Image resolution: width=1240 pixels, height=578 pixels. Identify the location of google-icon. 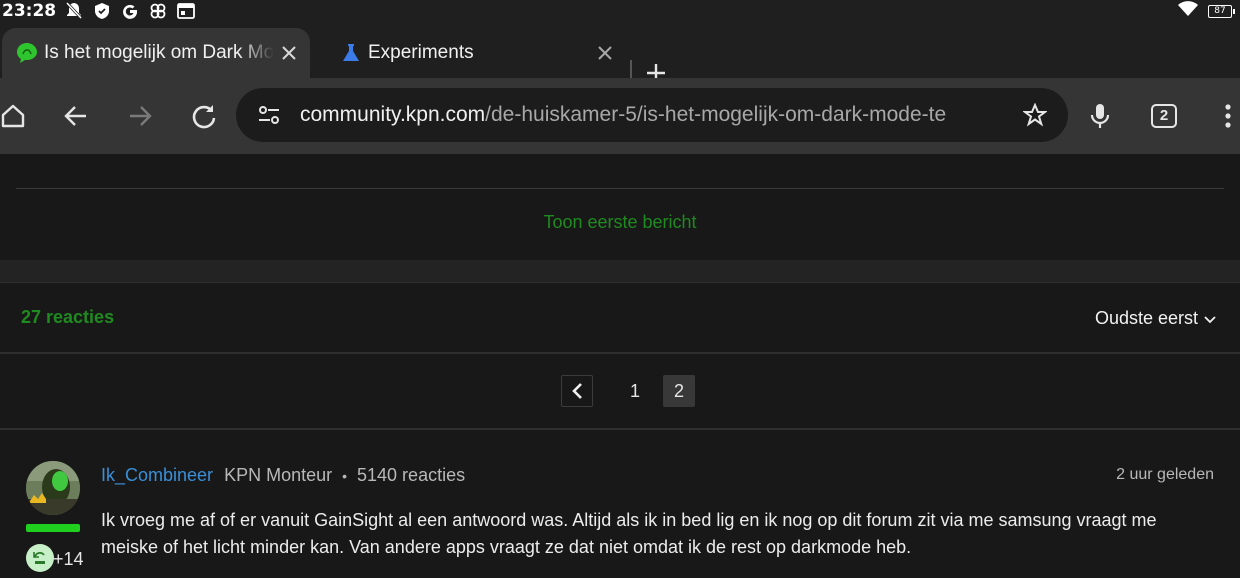
(130, 11).